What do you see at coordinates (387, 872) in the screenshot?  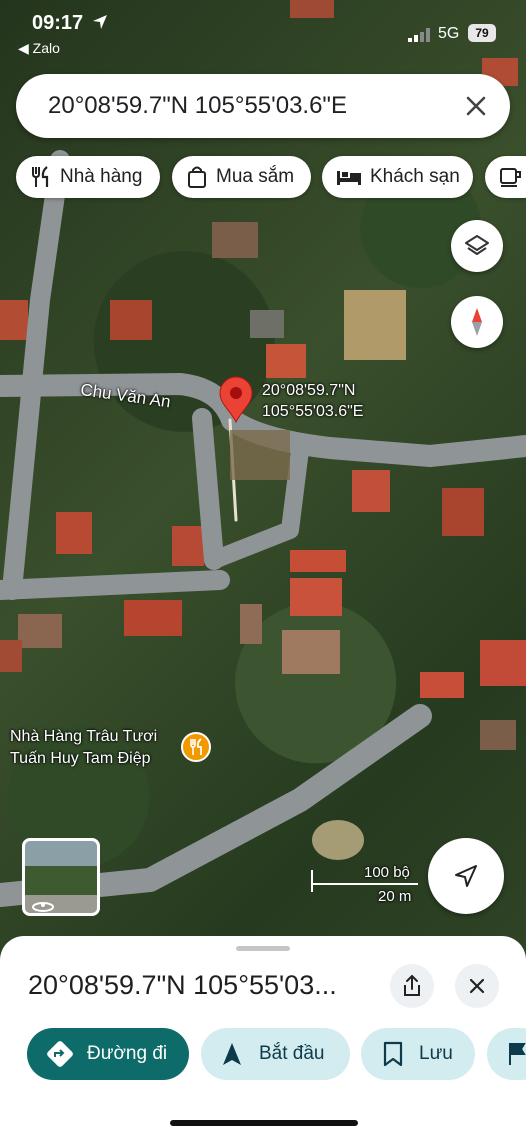 I see `scale-feet: 100 bộ` at bounding box center [387, 872].